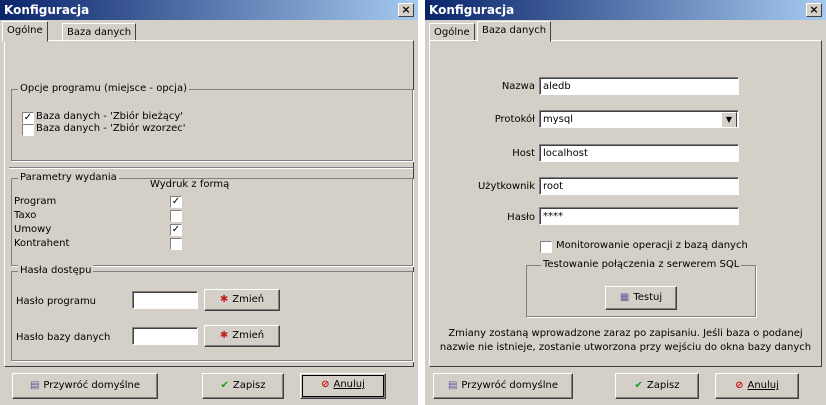 The width and height of the screenshot is (826, 405). I want to click on protocol-select: mysql ▼, so click(639, 119).